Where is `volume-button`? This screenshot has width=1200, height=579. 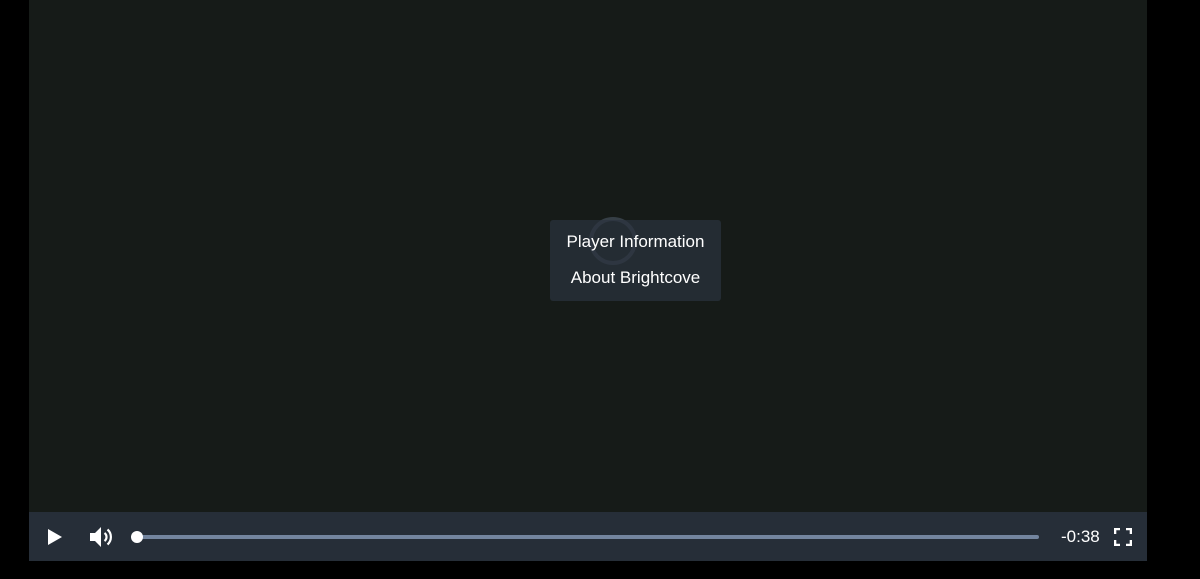 volume-button is located at coordinates (102, 536).